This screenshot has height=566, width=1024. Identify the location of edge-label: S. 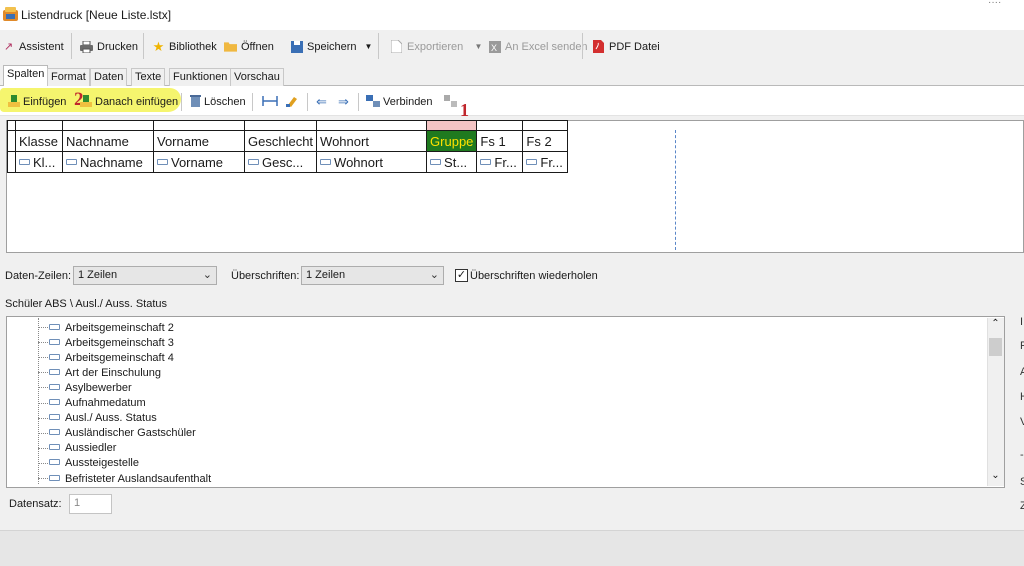
(1022, 482).